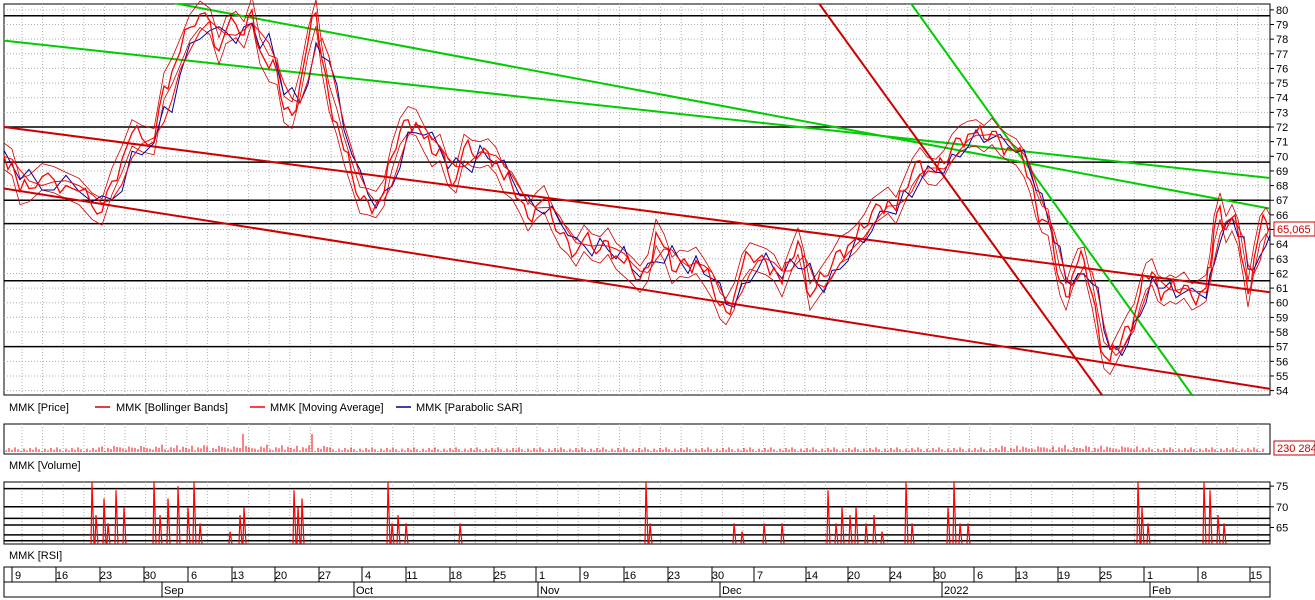  What do you see at coordinates (812, 576) in the screenshot?
I see `x-day-label: 14` at bounding box center [812, 576].